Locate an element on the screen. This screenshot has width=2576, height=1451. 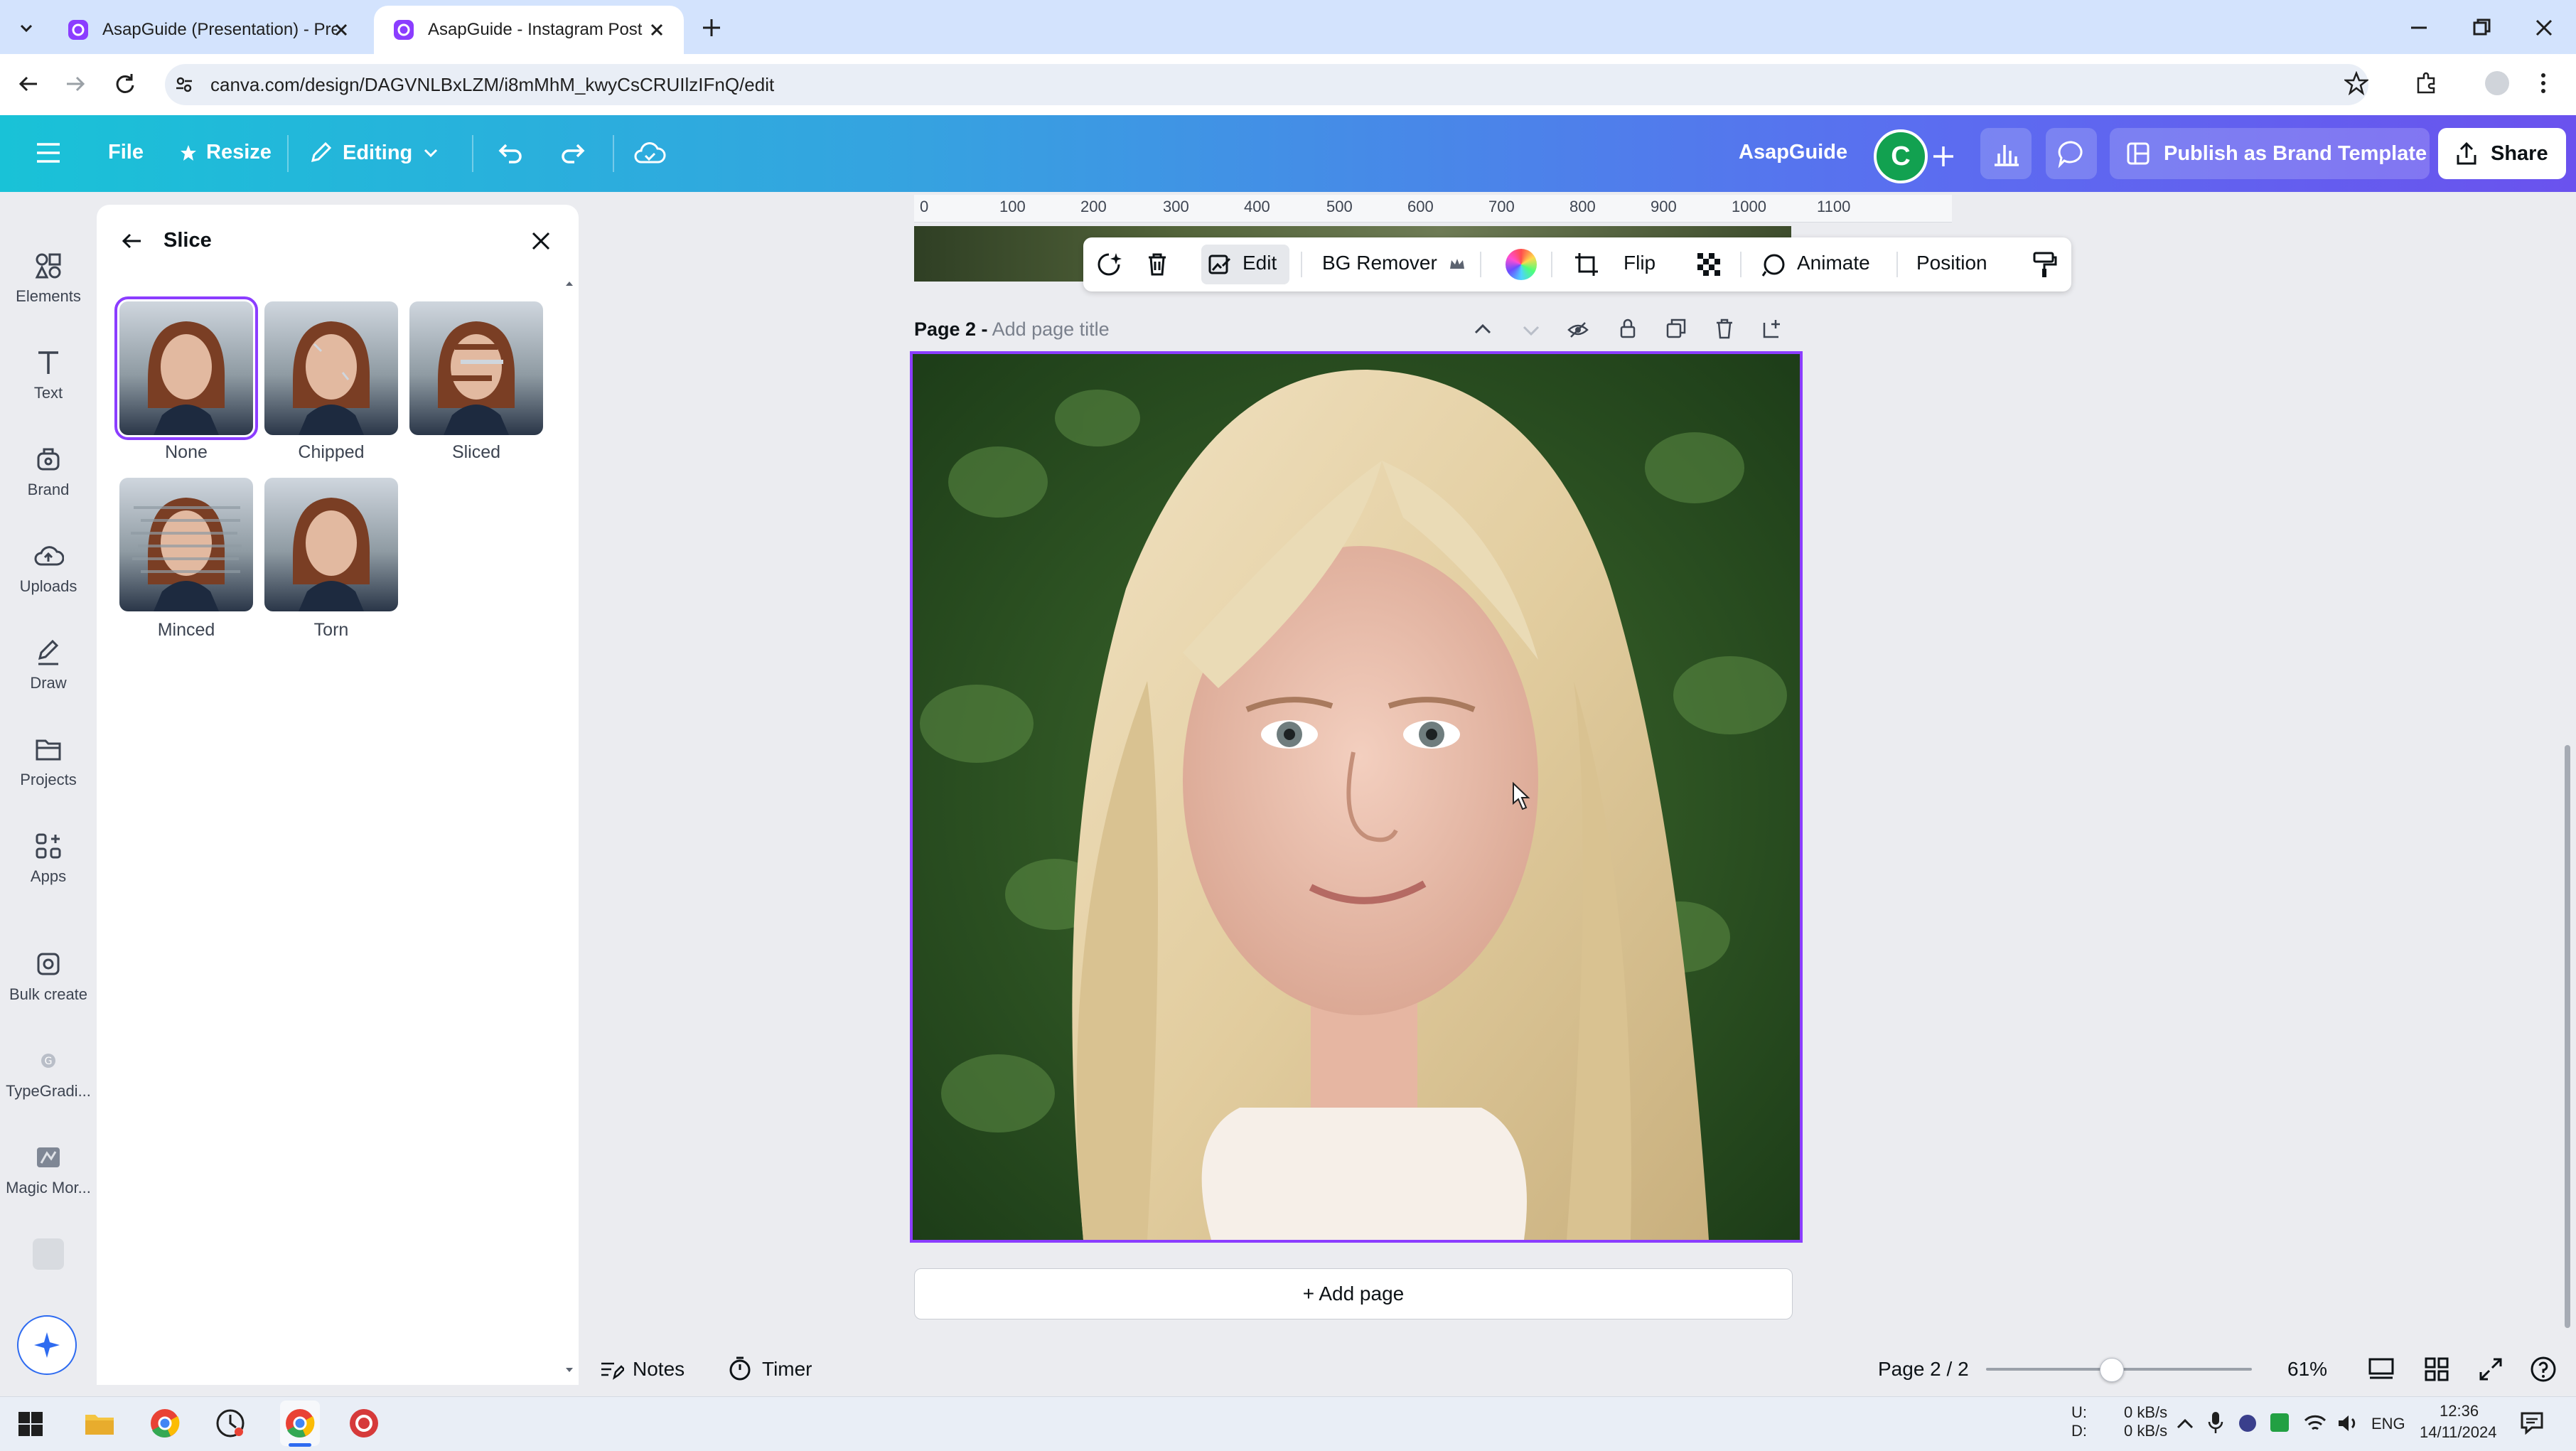
sidebar-item-draw: Draw is located at coordinates (48, 664).